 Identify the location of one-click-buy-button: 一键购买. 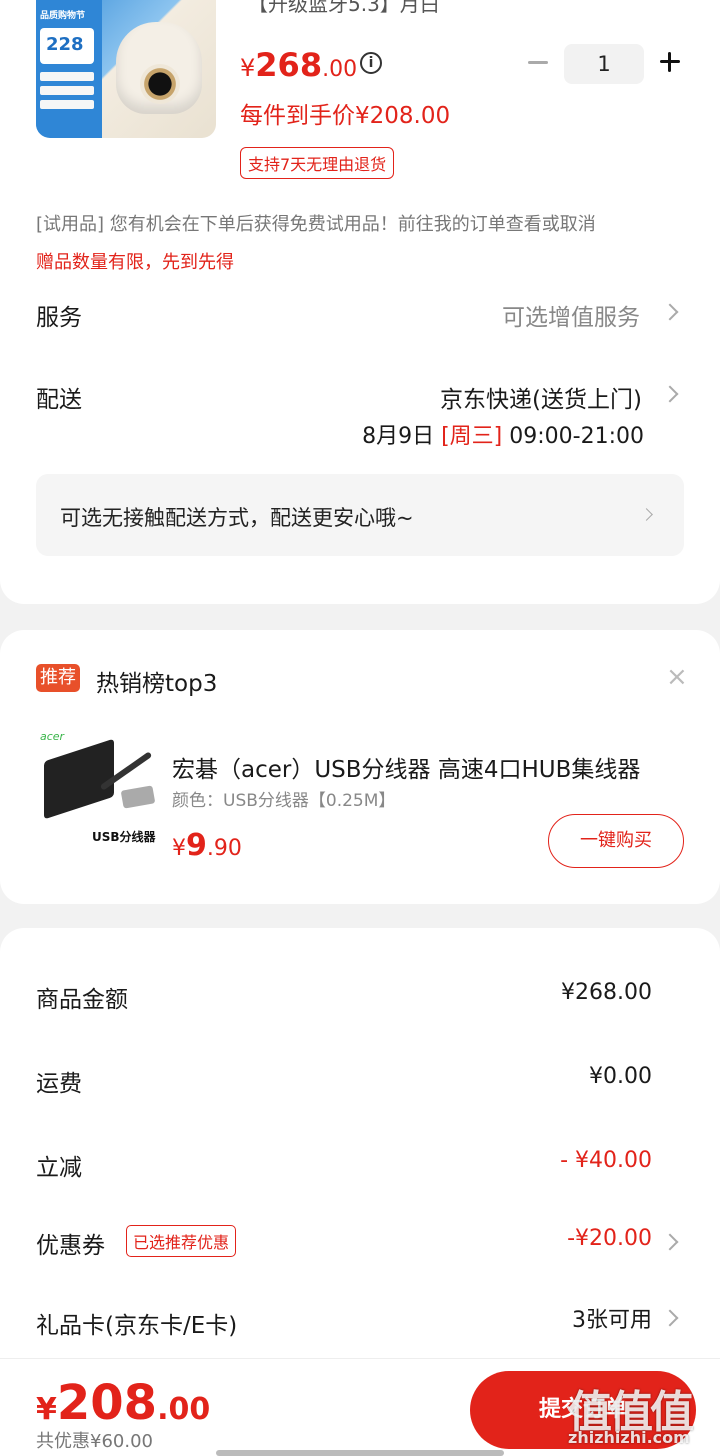
(616, 841).